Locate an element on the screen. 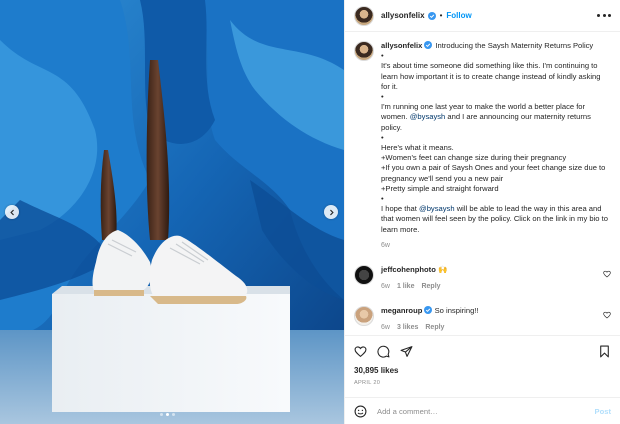 This screenshot has width=620, height=424. more-options-icon is located at coordinates (604, 16).